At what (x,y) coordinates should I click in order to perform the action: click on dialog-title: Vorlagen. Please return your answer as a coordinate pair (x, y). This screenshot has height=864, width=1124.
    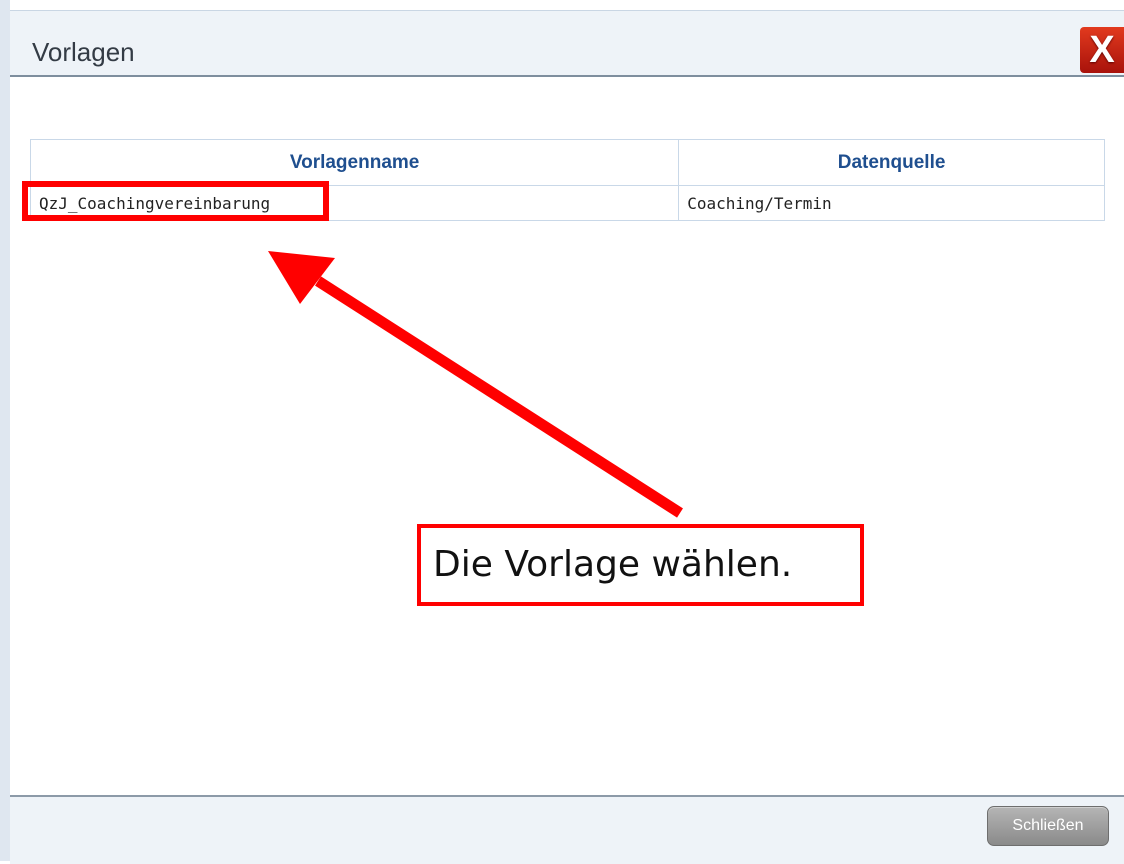
    Looking at the image, I should click on (83, 52).